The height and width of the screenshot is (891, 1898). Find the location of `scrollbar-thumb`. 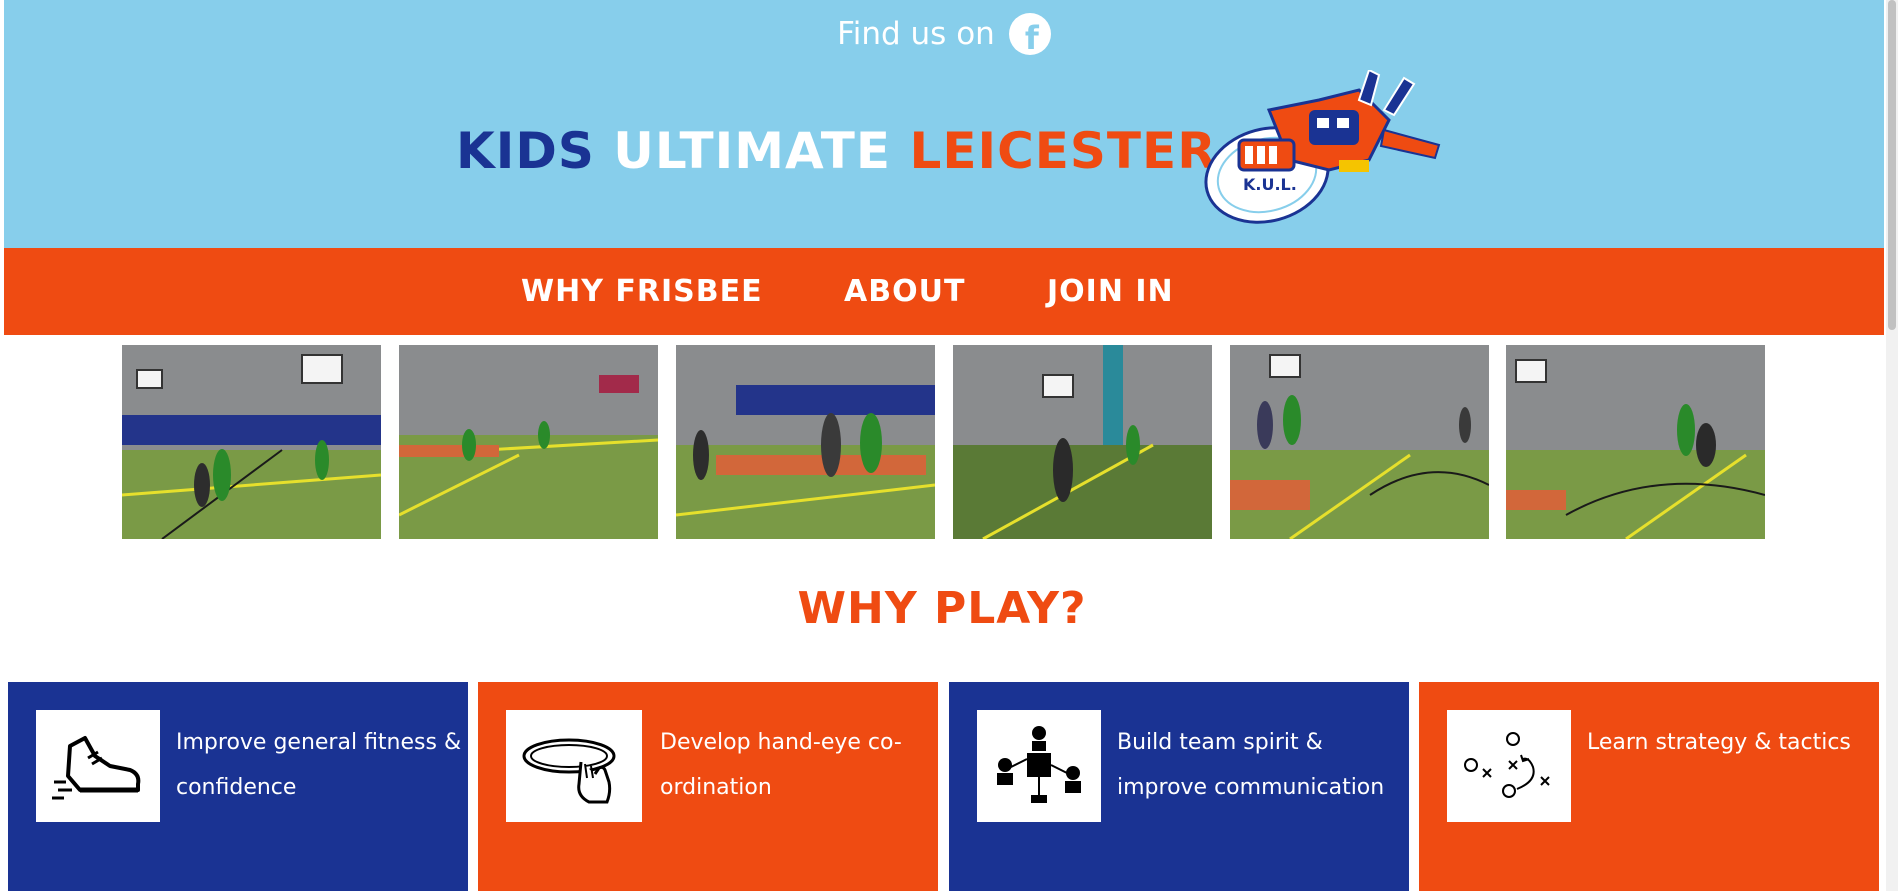

scrollbar-thumb is located at coordinates (1892, 165).